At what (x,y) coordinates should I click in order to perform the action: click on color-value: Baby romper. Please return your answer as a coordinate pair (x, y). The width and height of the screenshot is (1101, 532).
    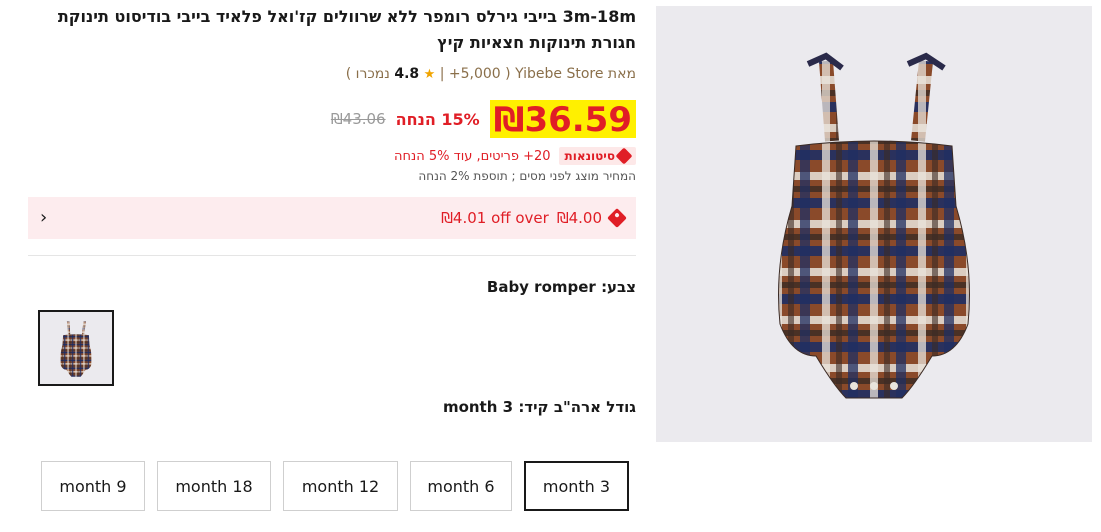
    Looking at the image, I should click on (541, 287).